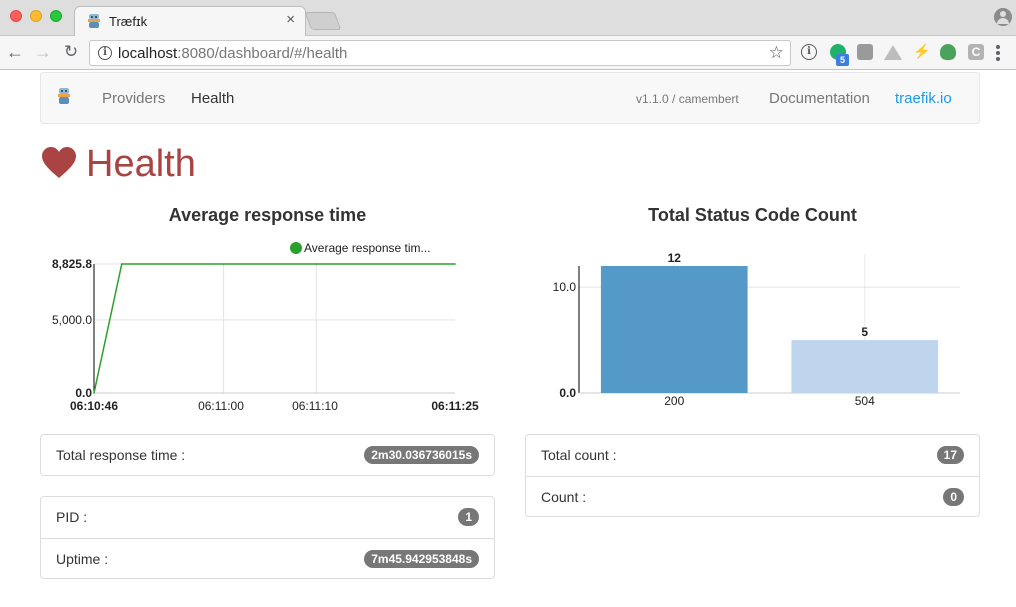 The height and width of the screenshot is (607, 1016). What do you see at coordinates (16, 16) in the screenshot?
I see `close-window-button` at bounding box center [16, 16].